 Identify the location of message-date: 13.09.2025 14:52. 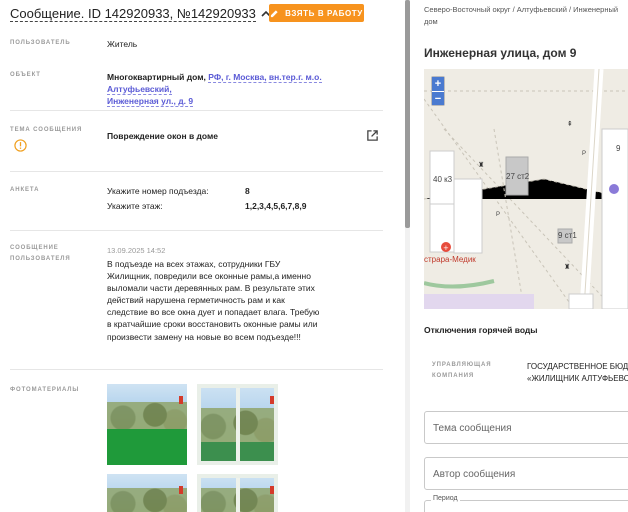
(136, 250).